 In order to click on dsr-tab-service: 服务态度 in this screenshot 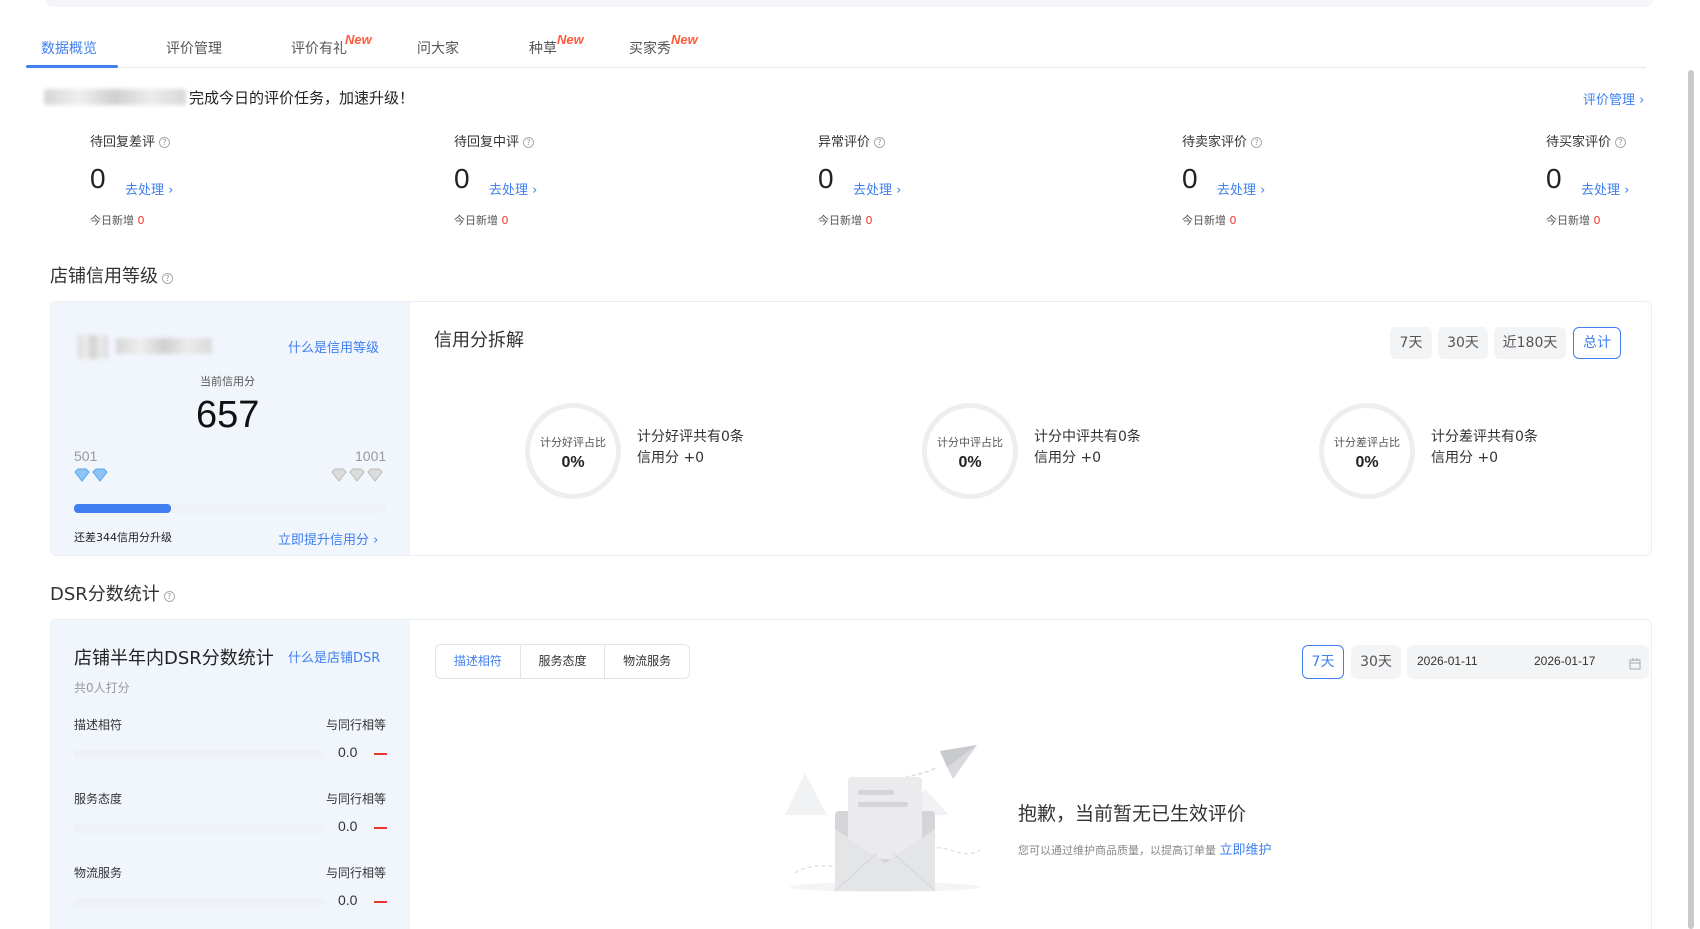, I will do `click(563, 661)`.